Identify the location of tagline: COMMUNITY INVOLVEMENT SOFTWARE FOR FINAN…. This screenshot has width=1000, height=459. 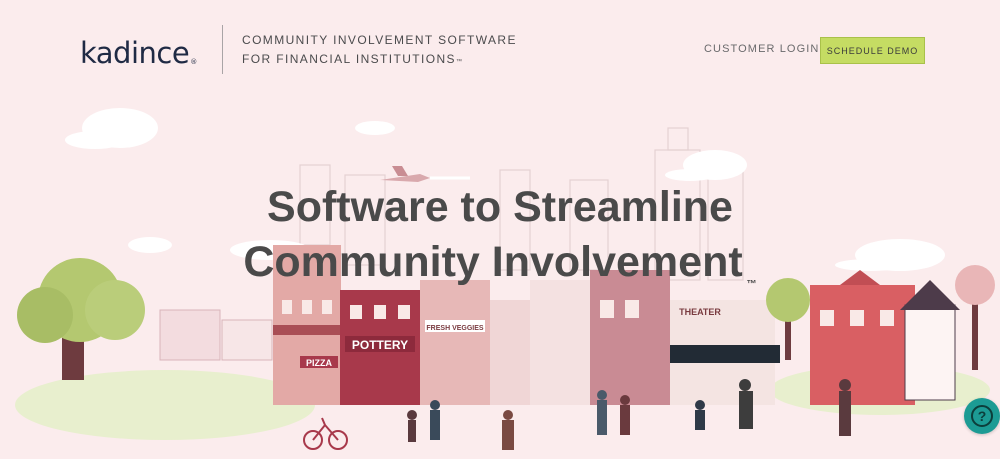
(379, 51).